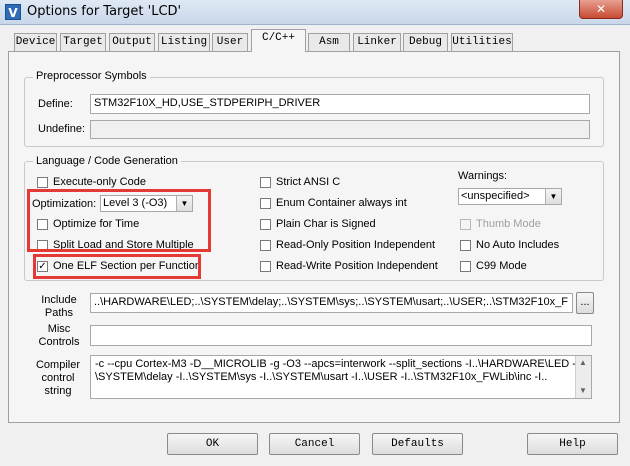  Describe the element at coordinates (508, 224) in the screenshot. I see `thumb-mode-label: Thumb Mode` at that location.